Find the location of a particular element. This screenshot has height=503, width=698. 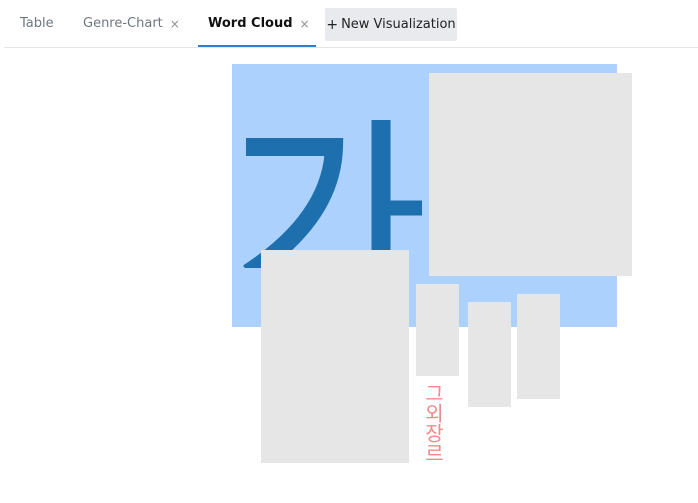

word-large is located at coordinates (332, 168).